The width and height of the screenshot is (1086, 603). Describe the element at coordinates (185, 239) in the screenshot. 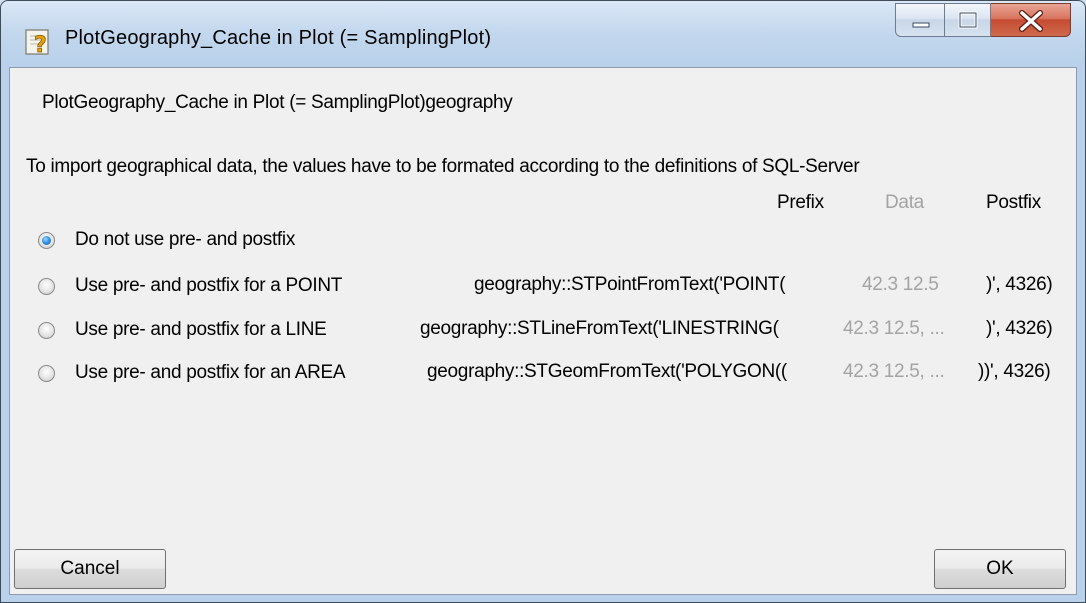

I see `option-label: Do not use pre- and postfix` at that location.